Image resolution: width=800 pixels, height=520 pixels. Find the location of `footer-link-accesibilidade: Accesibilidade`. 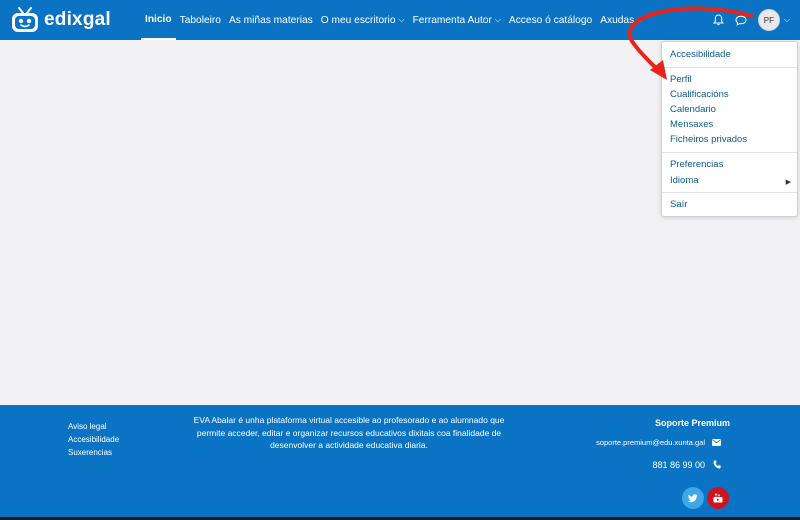

footer-link-accesibilidade: Accesibilidade is located at coordinates (93, 439).